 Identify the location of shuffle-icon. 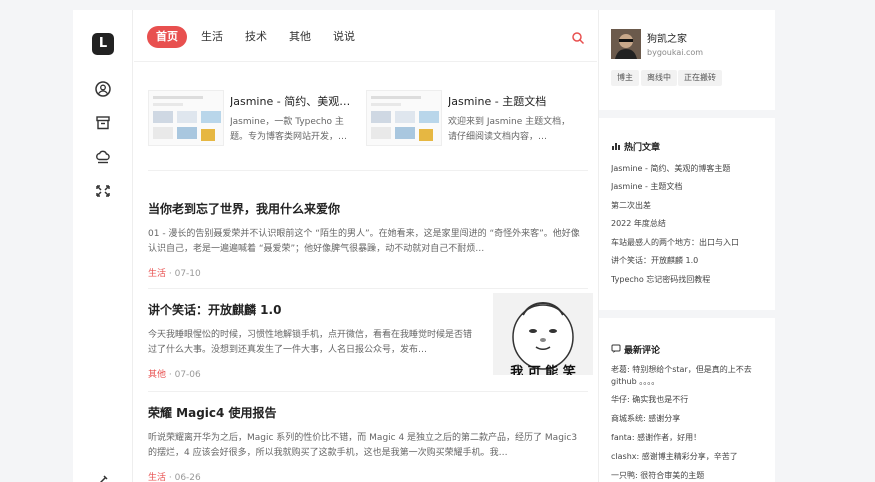
(103, 191).